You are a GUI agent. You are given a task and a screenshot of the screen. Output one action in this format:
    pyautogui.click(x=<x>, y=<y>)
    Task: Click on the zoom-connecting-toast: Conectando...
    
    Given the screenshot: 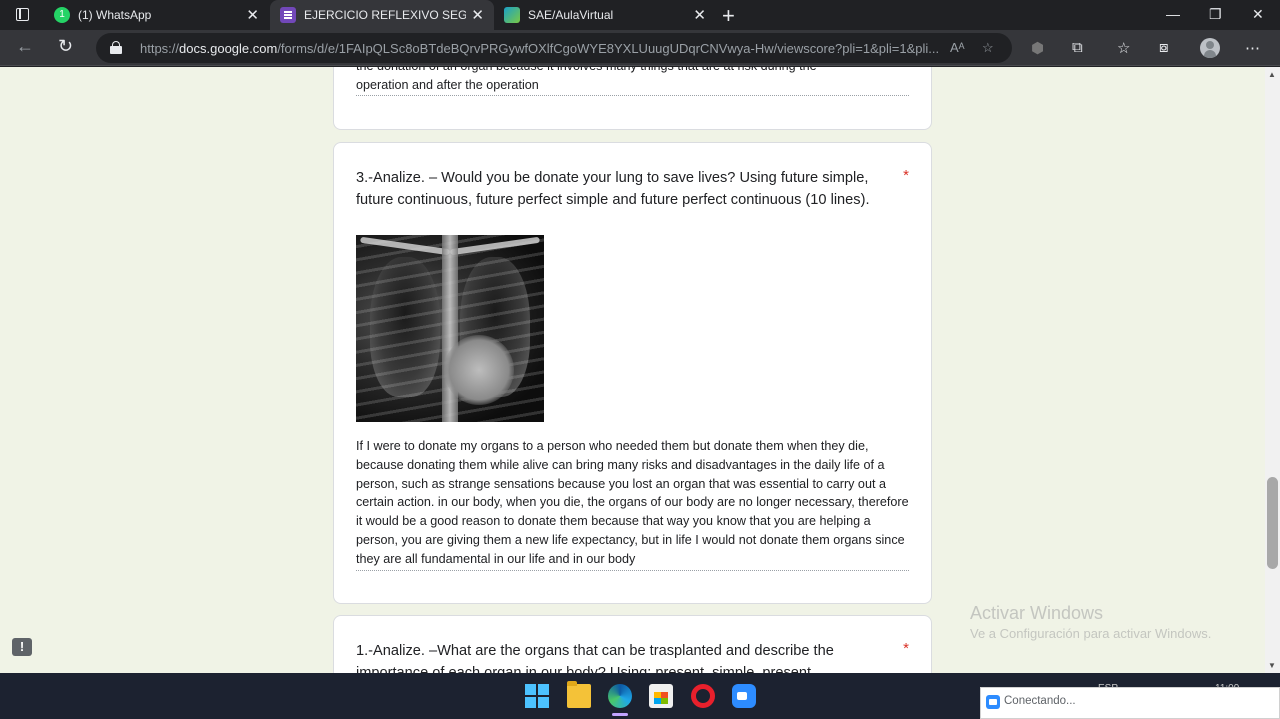 What is the action you would take?
    pyautogui.click(x=1130, y=703)
    